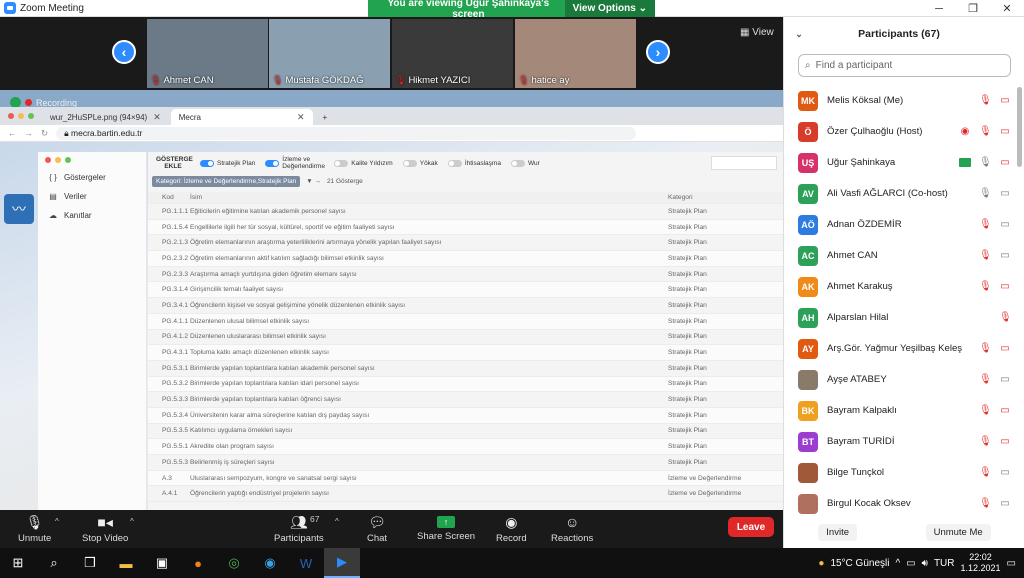  I want to click on unmute-button: 🎙︎ Unmute, so click(34, 529).